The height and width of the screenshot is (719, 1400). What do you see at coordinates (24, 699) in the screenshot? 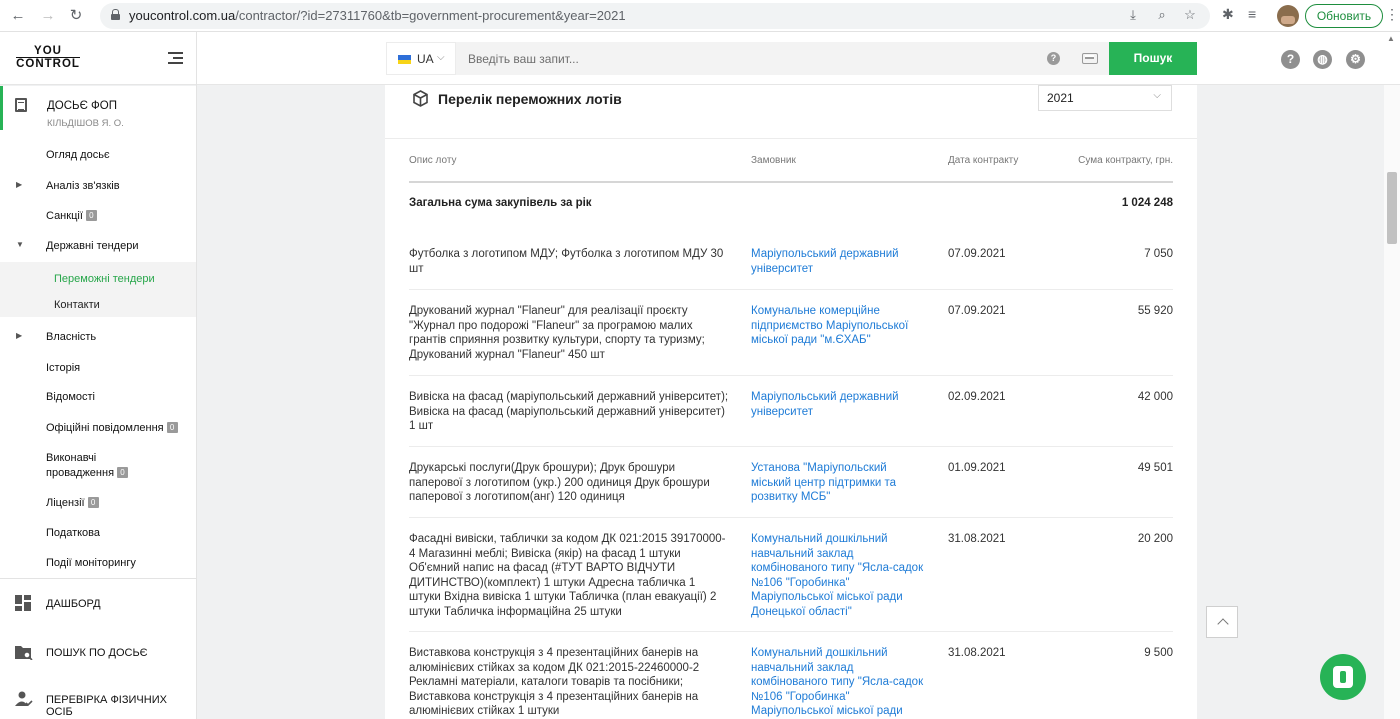
I see `user-check-icon` at bounding box center [24, 699].